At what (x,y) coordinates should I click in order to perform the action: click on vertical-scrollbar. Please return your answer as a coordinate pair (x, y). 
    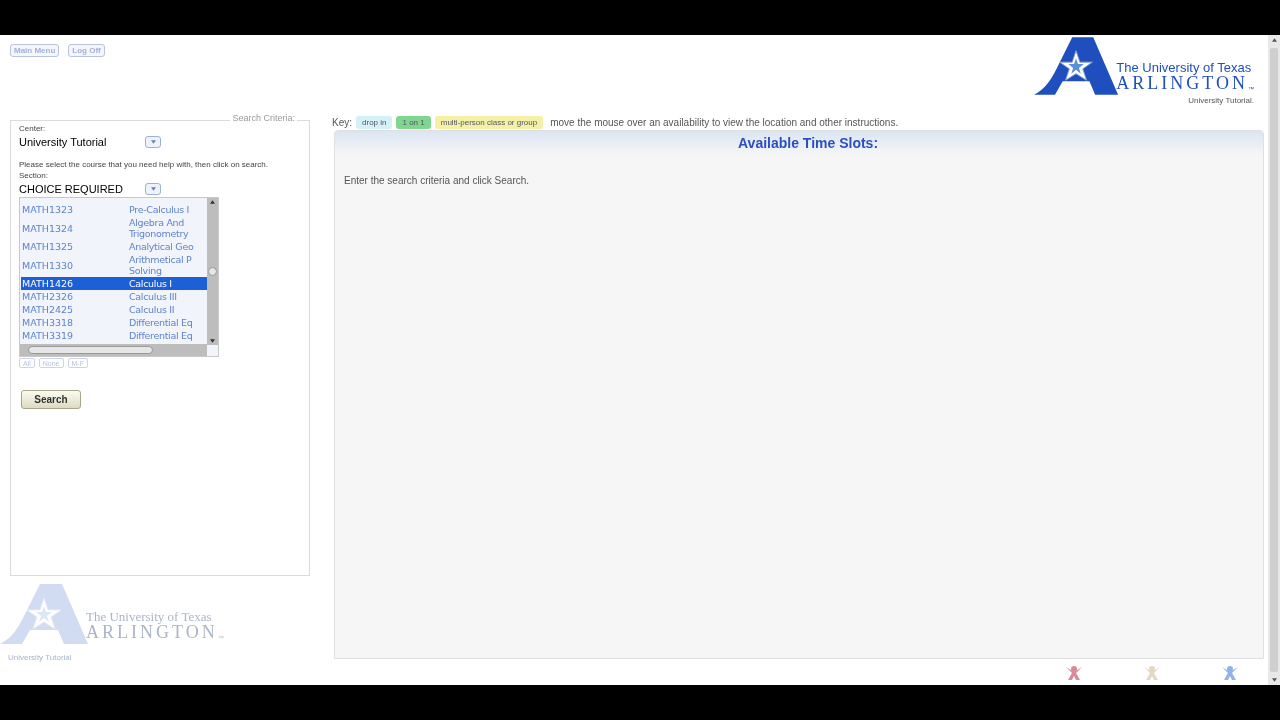
    Looking at the image, I should click on (212, 271).